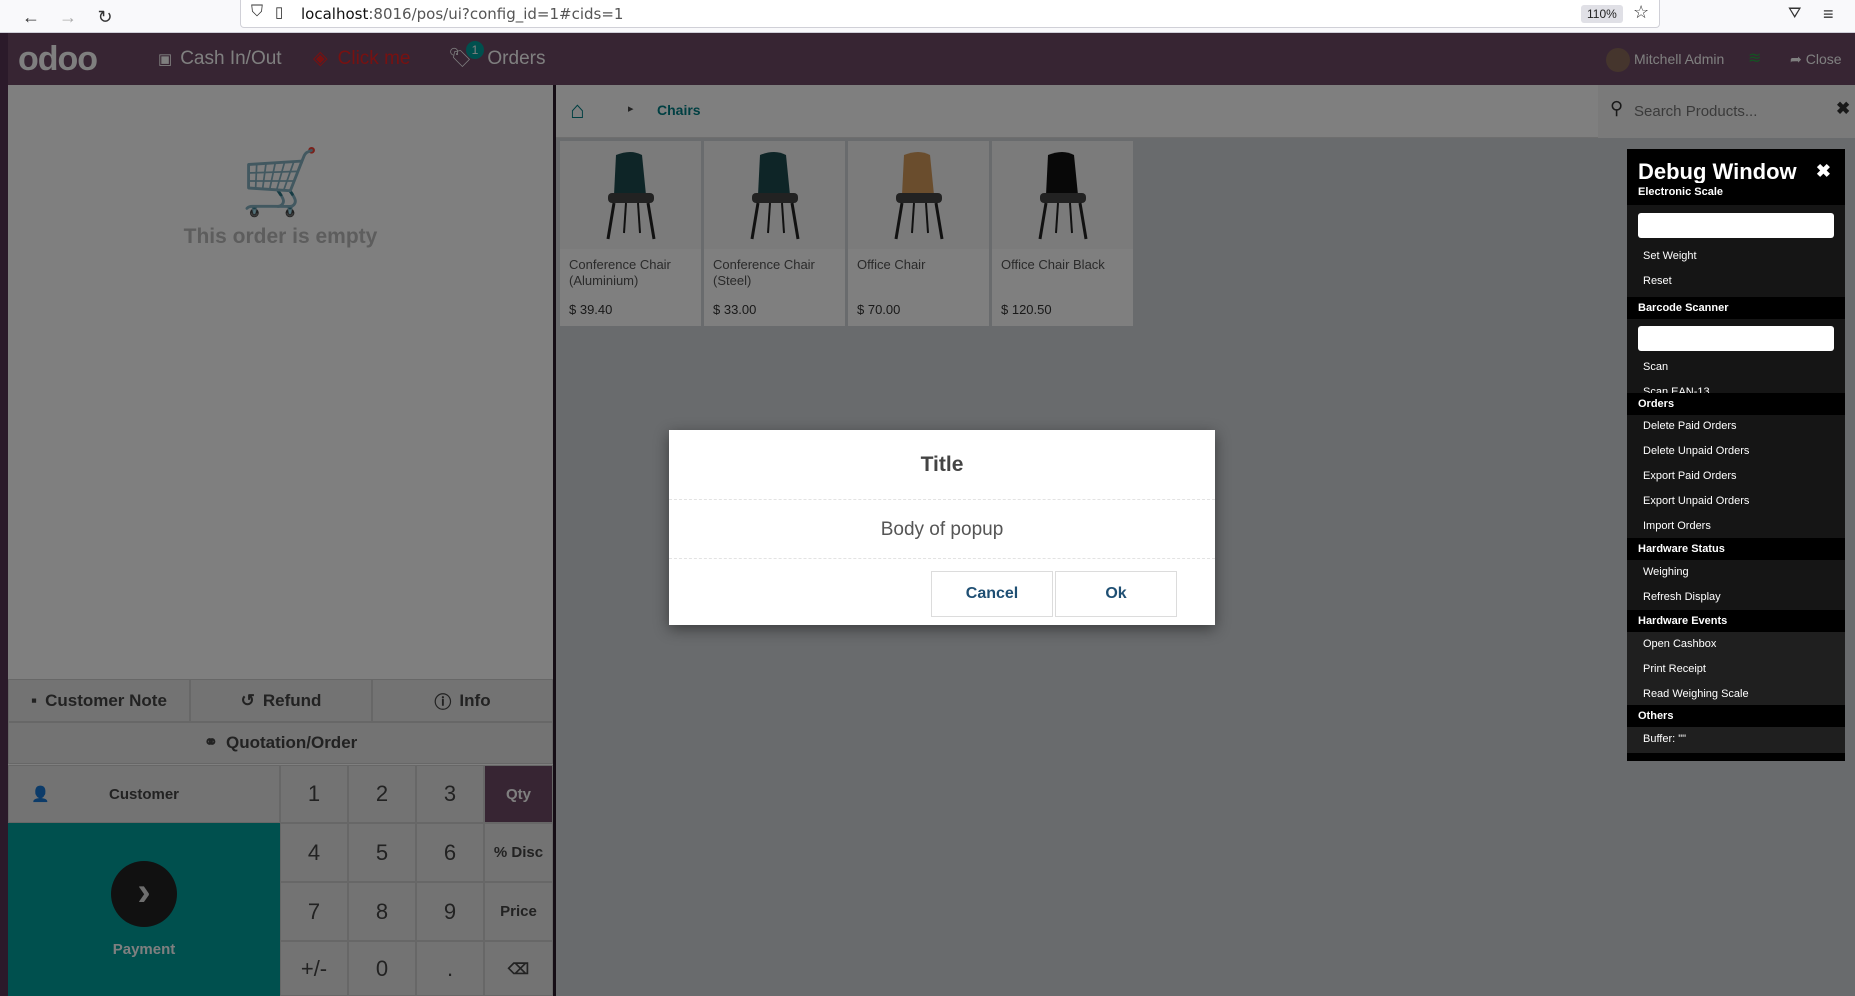  Describe the element at coordinates (1602, 14) in the screenshot. I see `zoom-level-badge: 110%` at that location.